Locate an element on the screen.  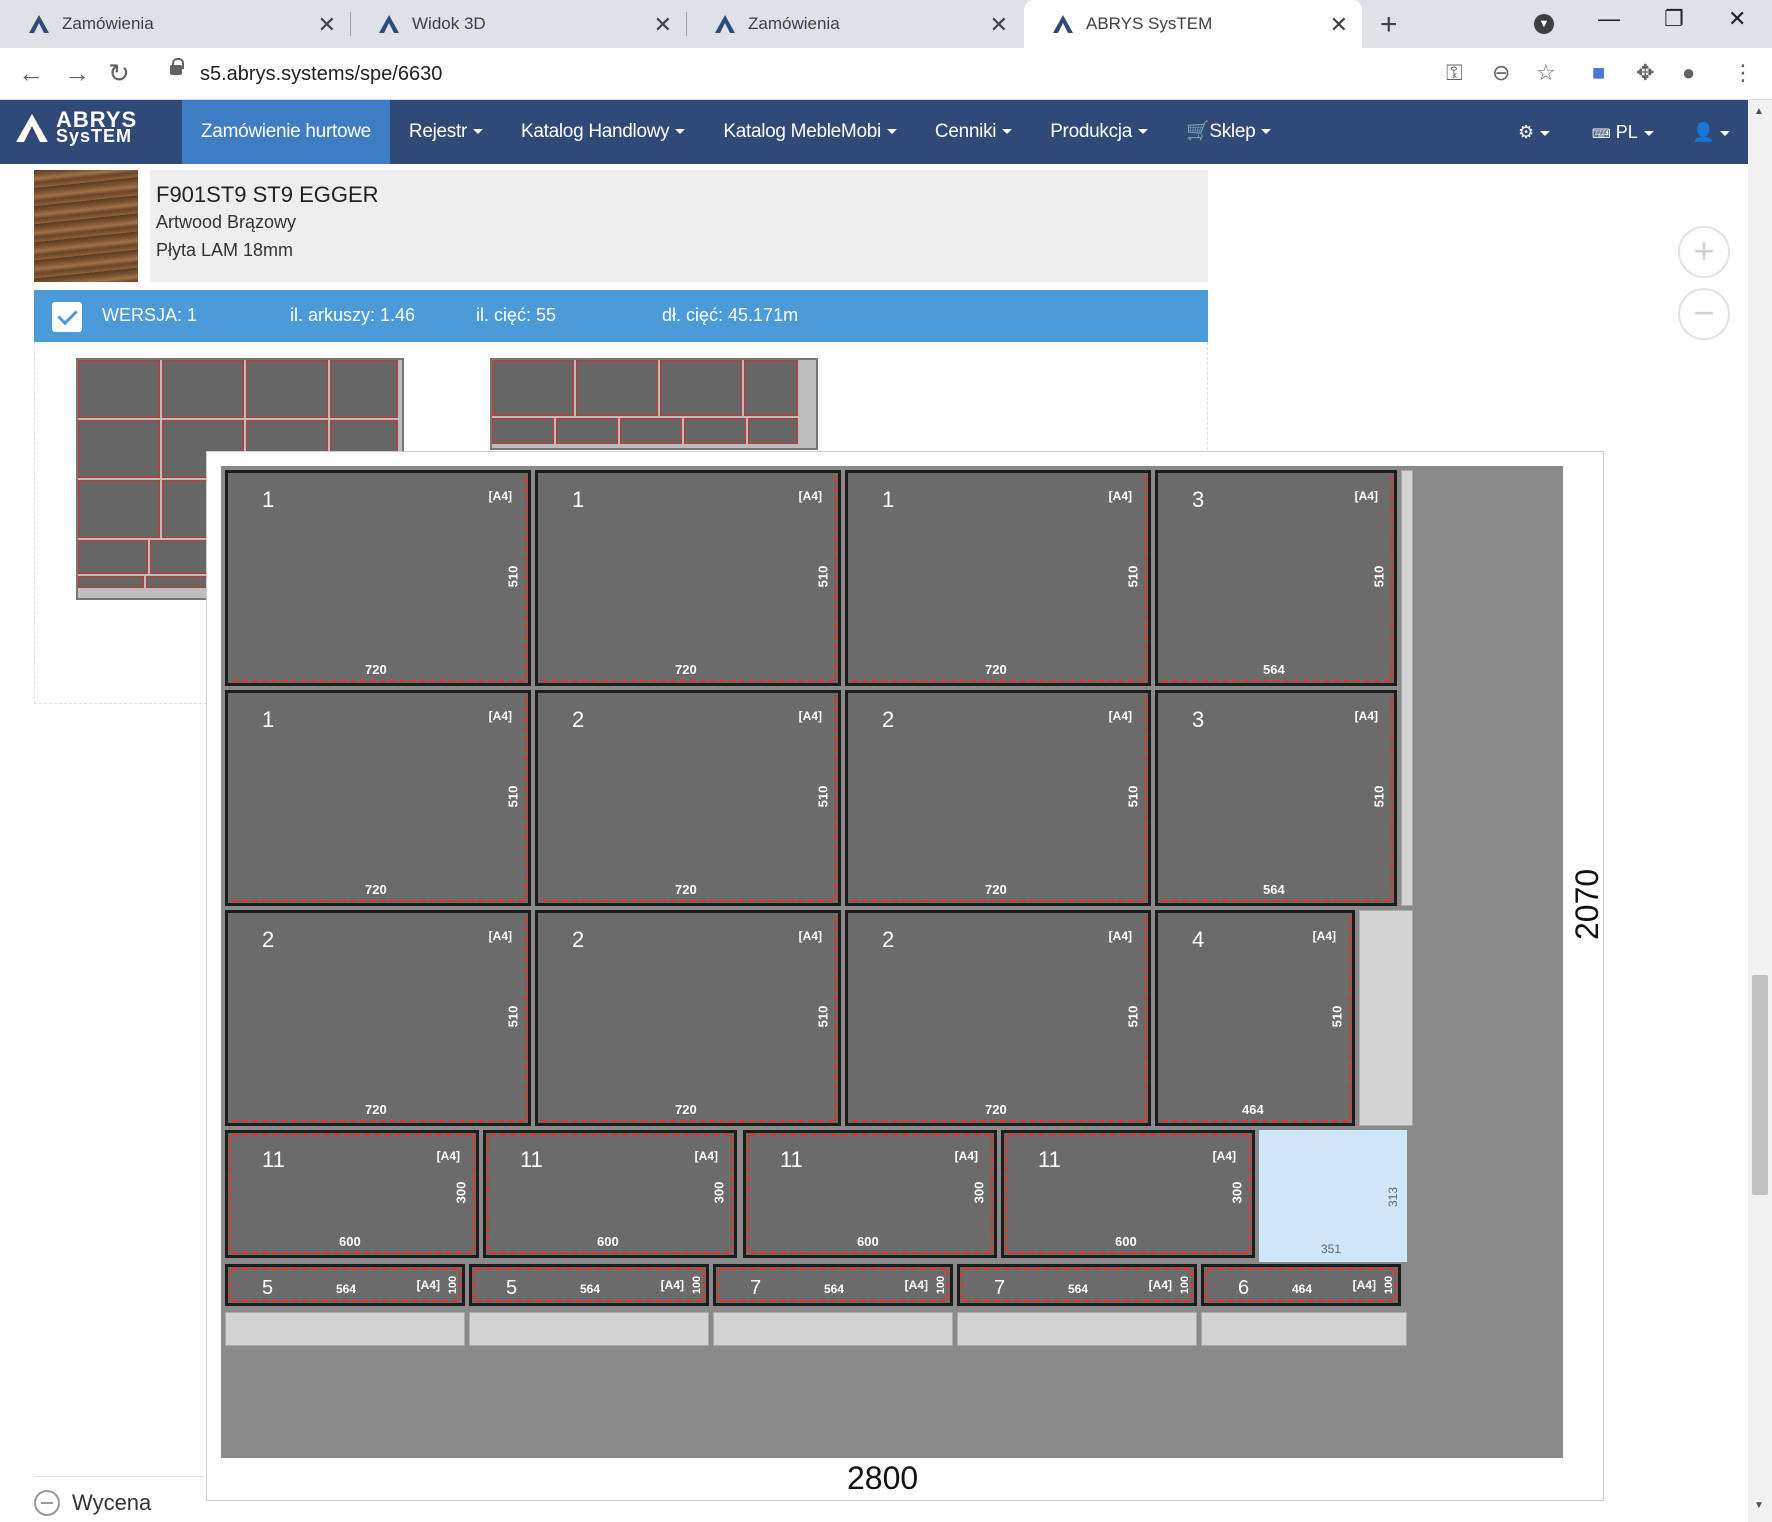
extensions-puzzle-icon: ✥ is located at coordinates (1645, 73).